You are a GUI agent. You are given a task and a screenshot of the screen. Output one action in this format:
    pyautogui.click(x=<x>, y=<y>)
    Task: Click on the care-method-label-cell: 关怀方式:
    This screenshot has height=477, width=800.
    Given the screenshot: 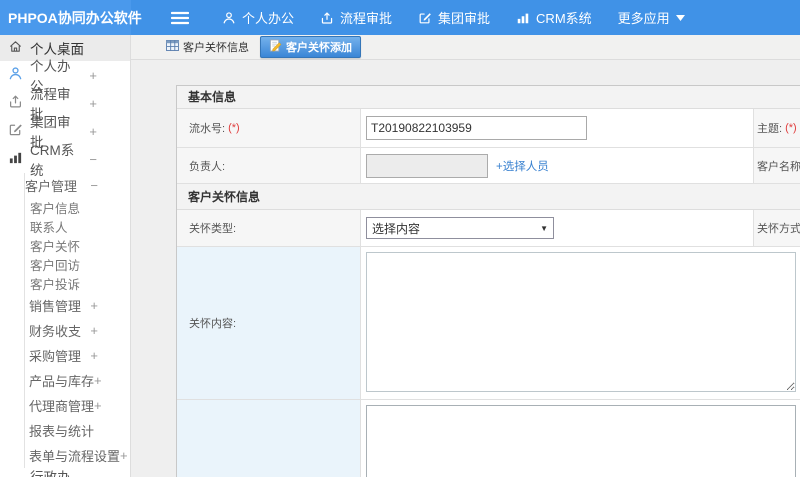 What is the action you would take?
    pyautogui.click(x=776, y=228)
    